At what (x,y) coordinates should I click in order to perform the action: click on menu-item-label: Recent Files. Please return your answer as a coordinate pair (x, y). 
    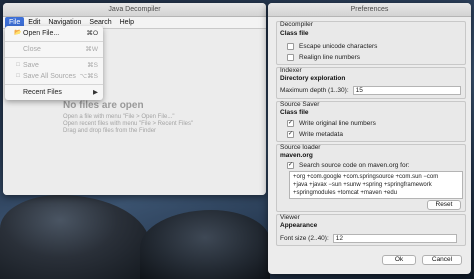
    Looking at the image, I should click on (42, 92).